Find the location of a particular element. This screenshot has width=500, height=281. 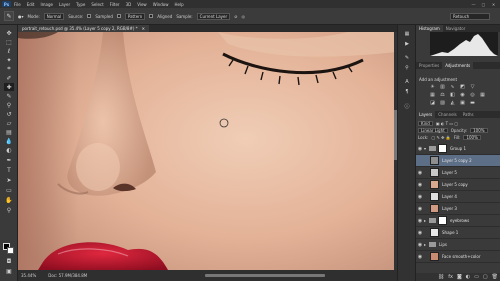

close-button: ✕ is located at coordinates (493, 4).